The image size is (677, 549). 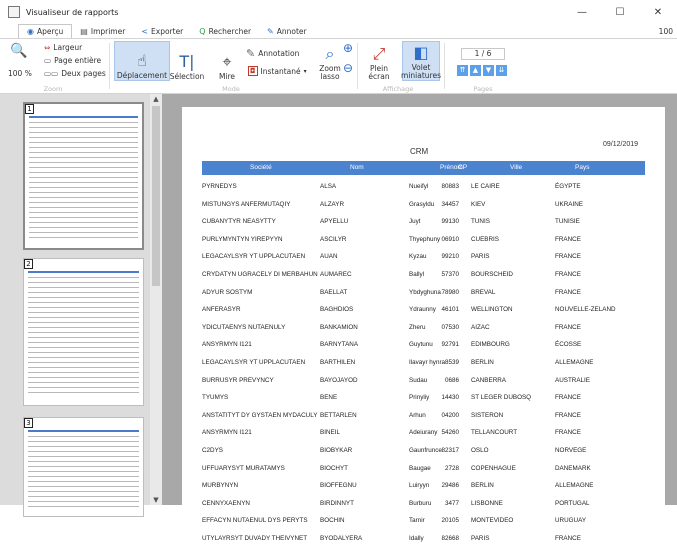 I want to click on eye-icon: ◉, so click(x=30, y=31).